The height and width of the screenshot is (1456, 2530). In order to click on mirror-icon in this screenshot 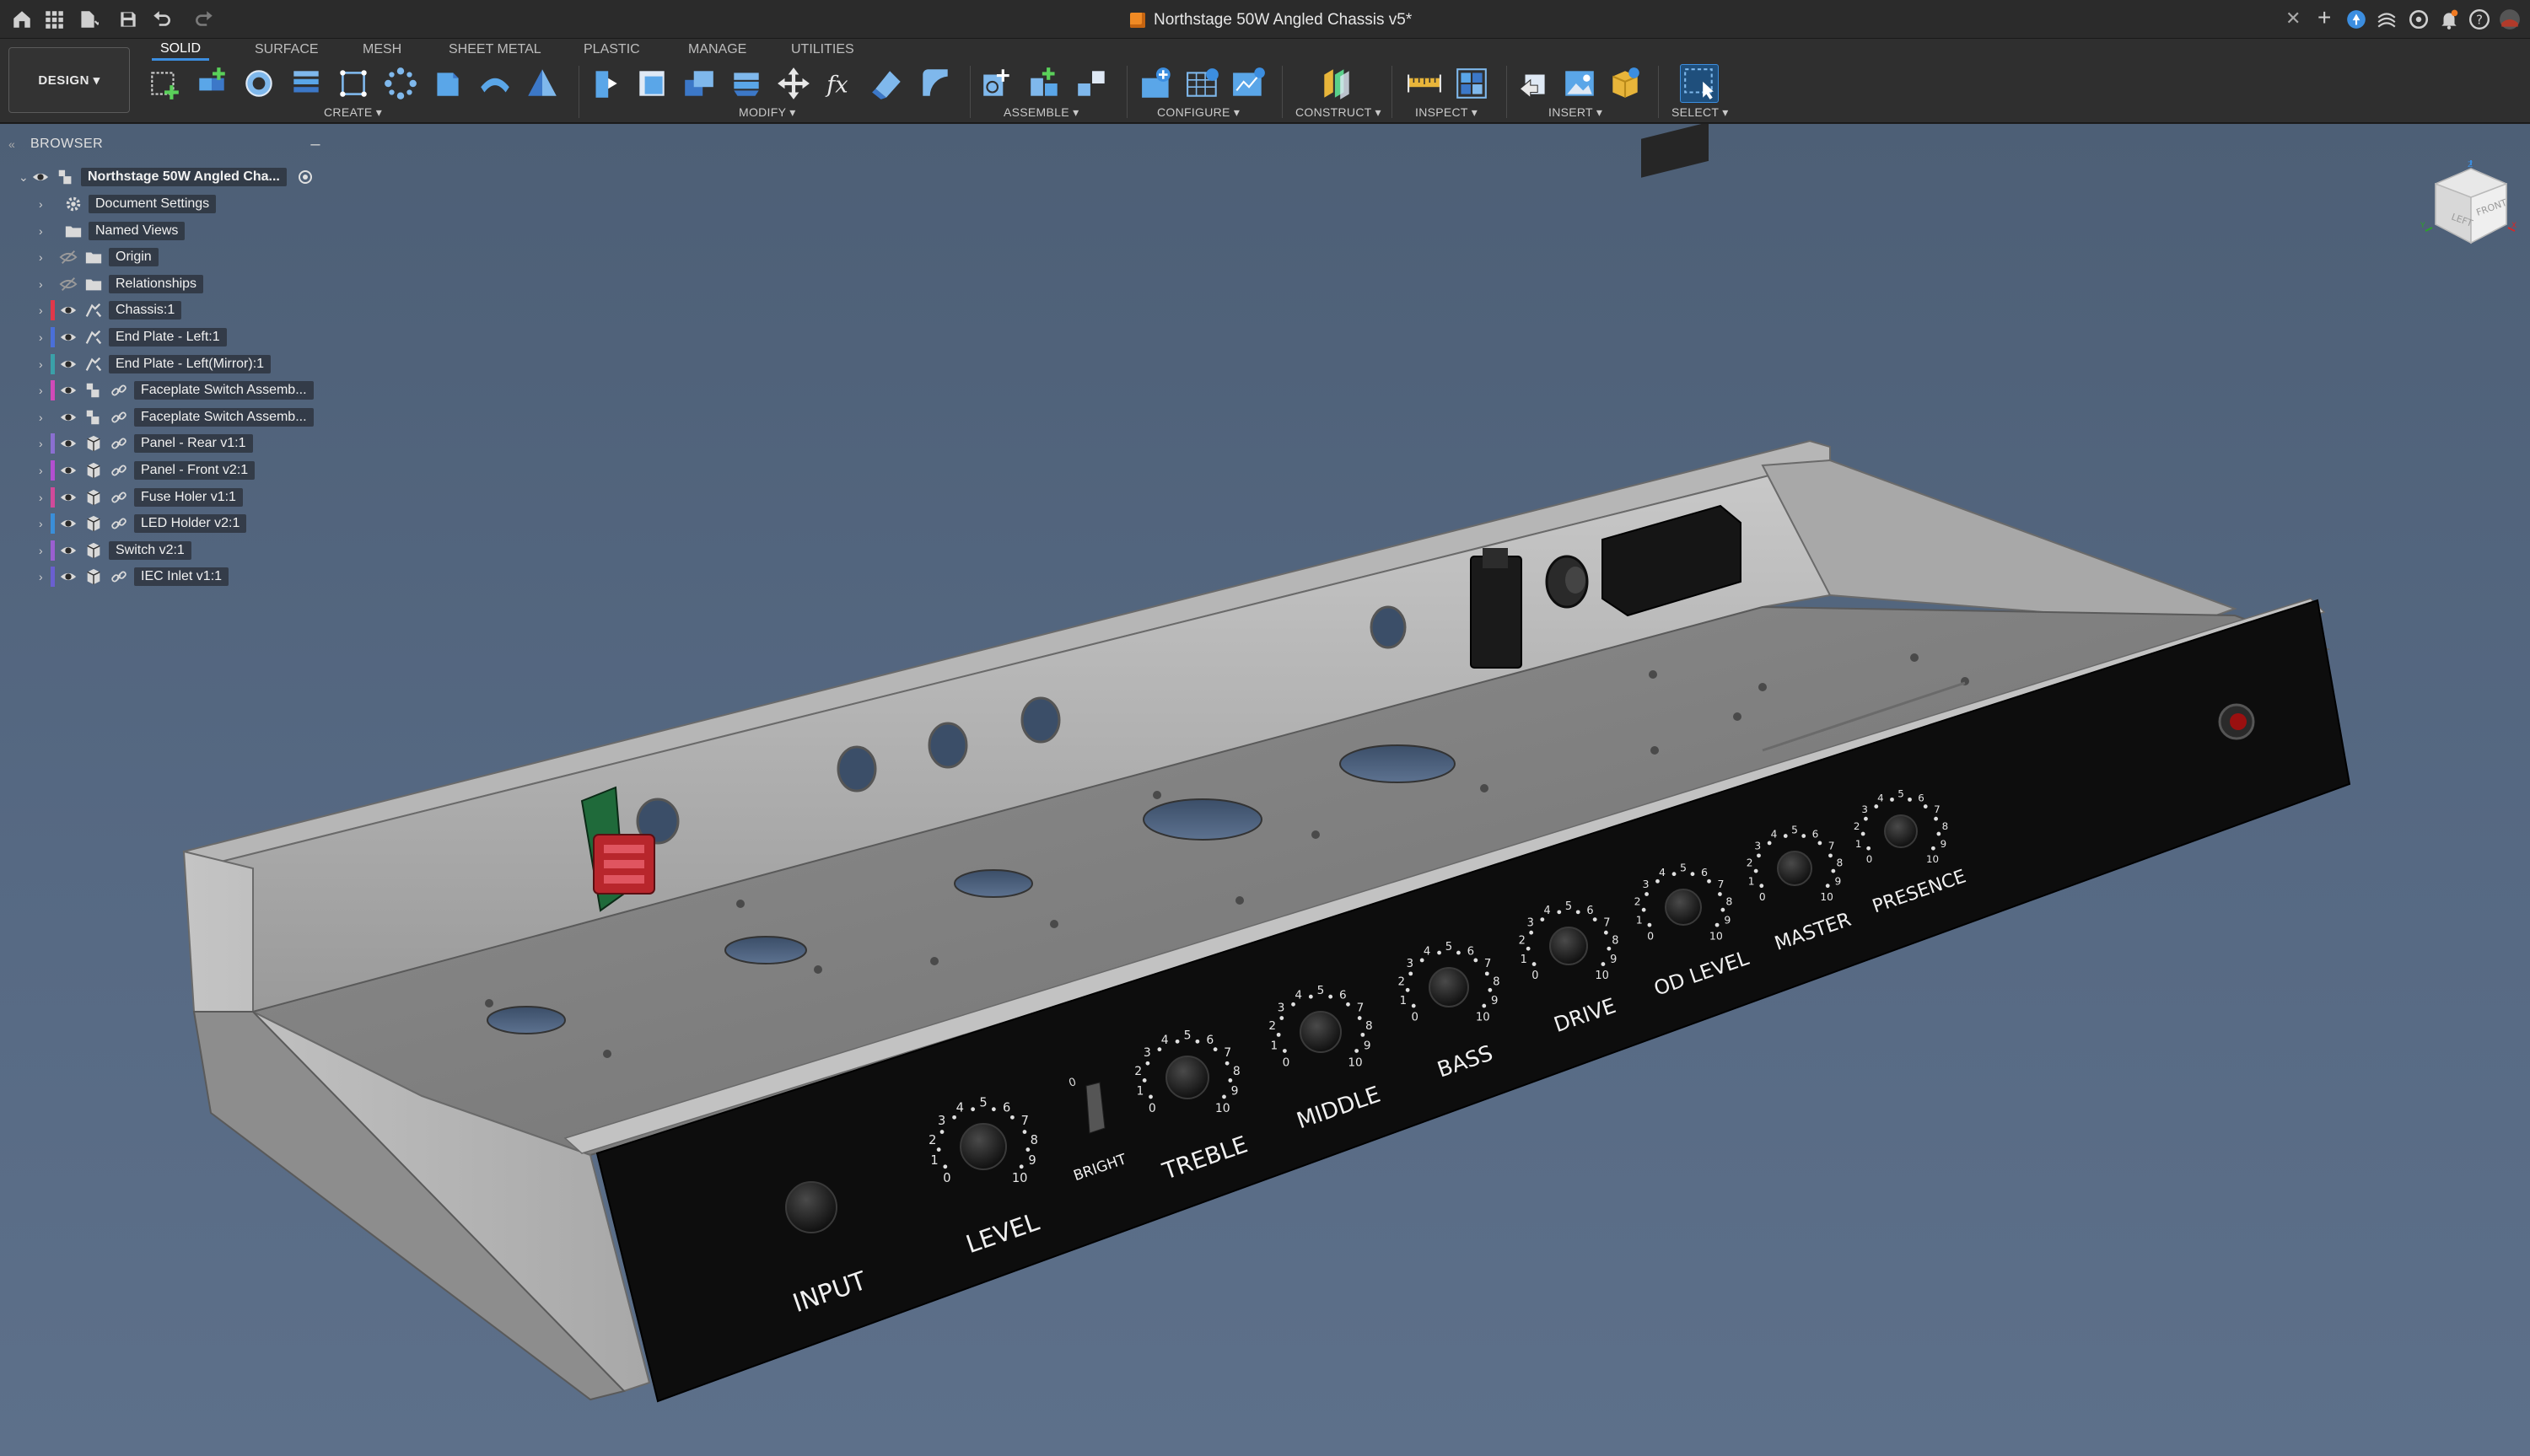, I will do `click(543, 83)`.